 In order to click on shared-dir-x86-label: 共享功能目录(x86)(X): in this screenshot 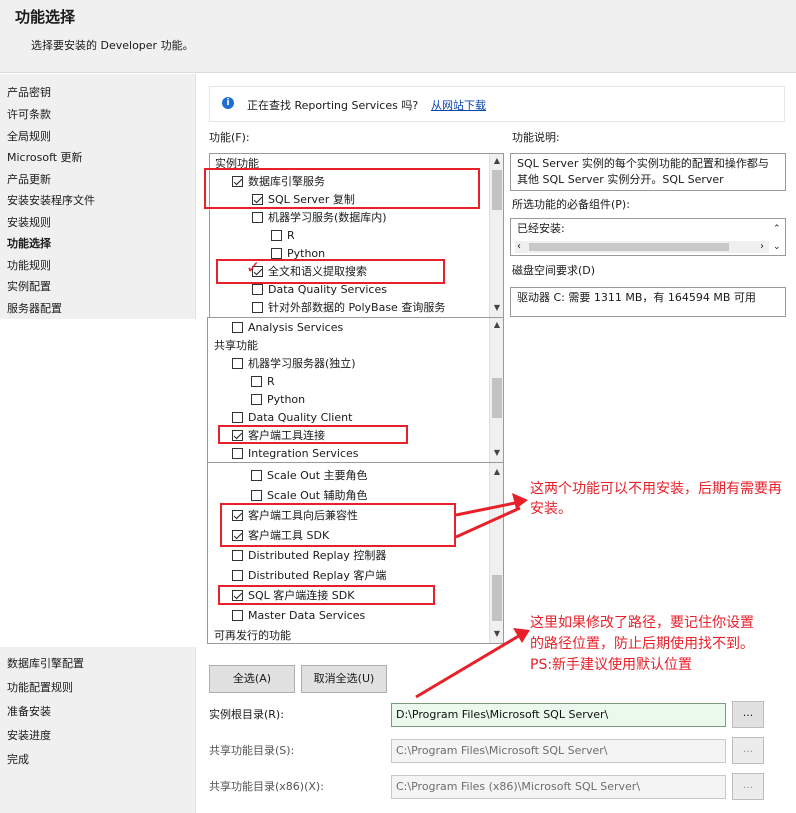, I will do `click(266, 786)`.